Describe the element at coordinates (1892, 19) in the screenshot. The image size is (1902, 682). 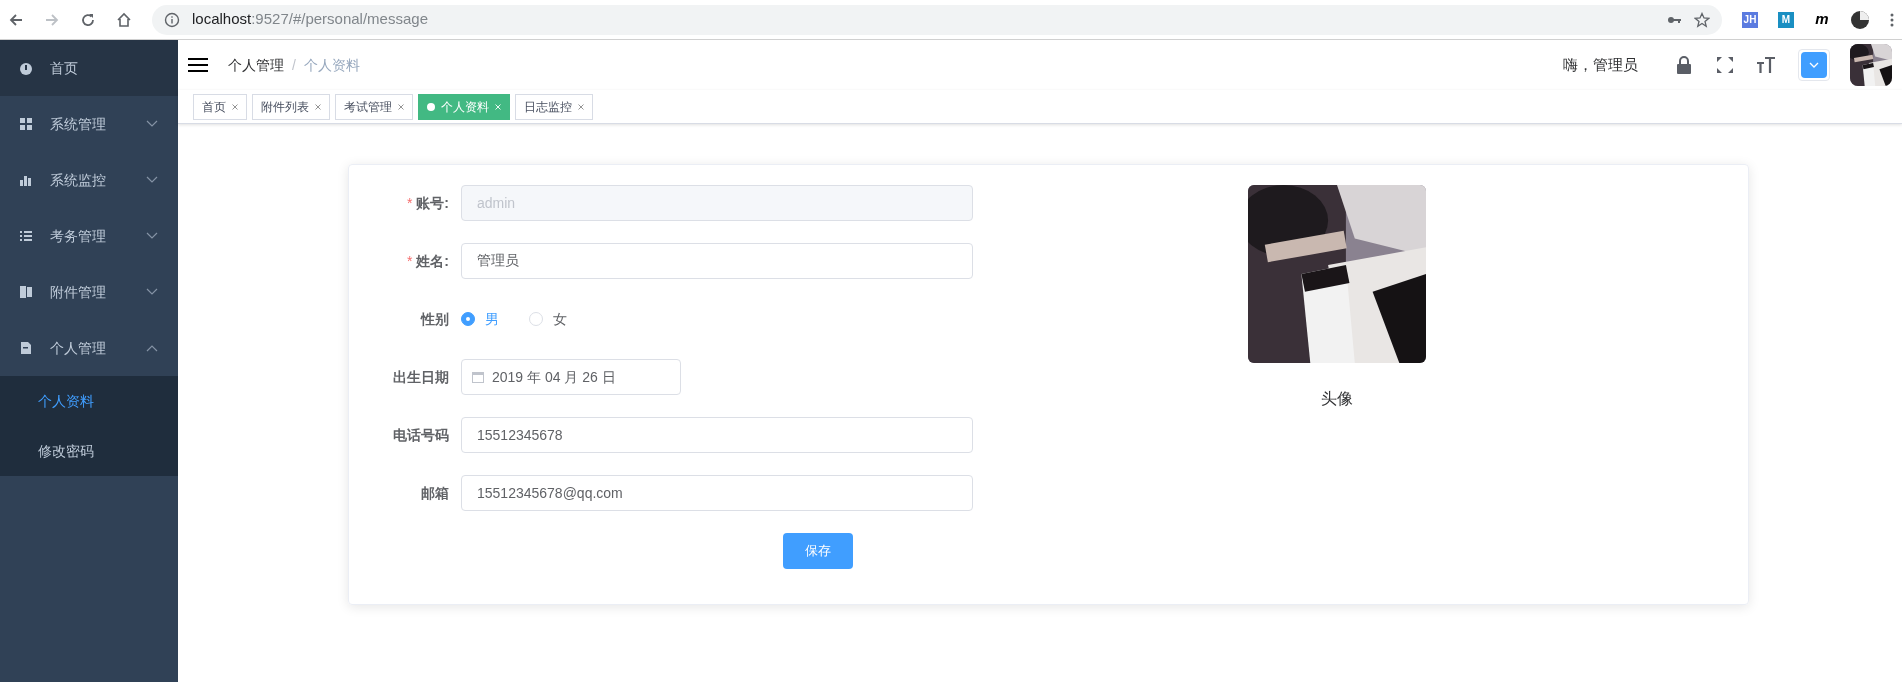
I see `more-icon` at that location.